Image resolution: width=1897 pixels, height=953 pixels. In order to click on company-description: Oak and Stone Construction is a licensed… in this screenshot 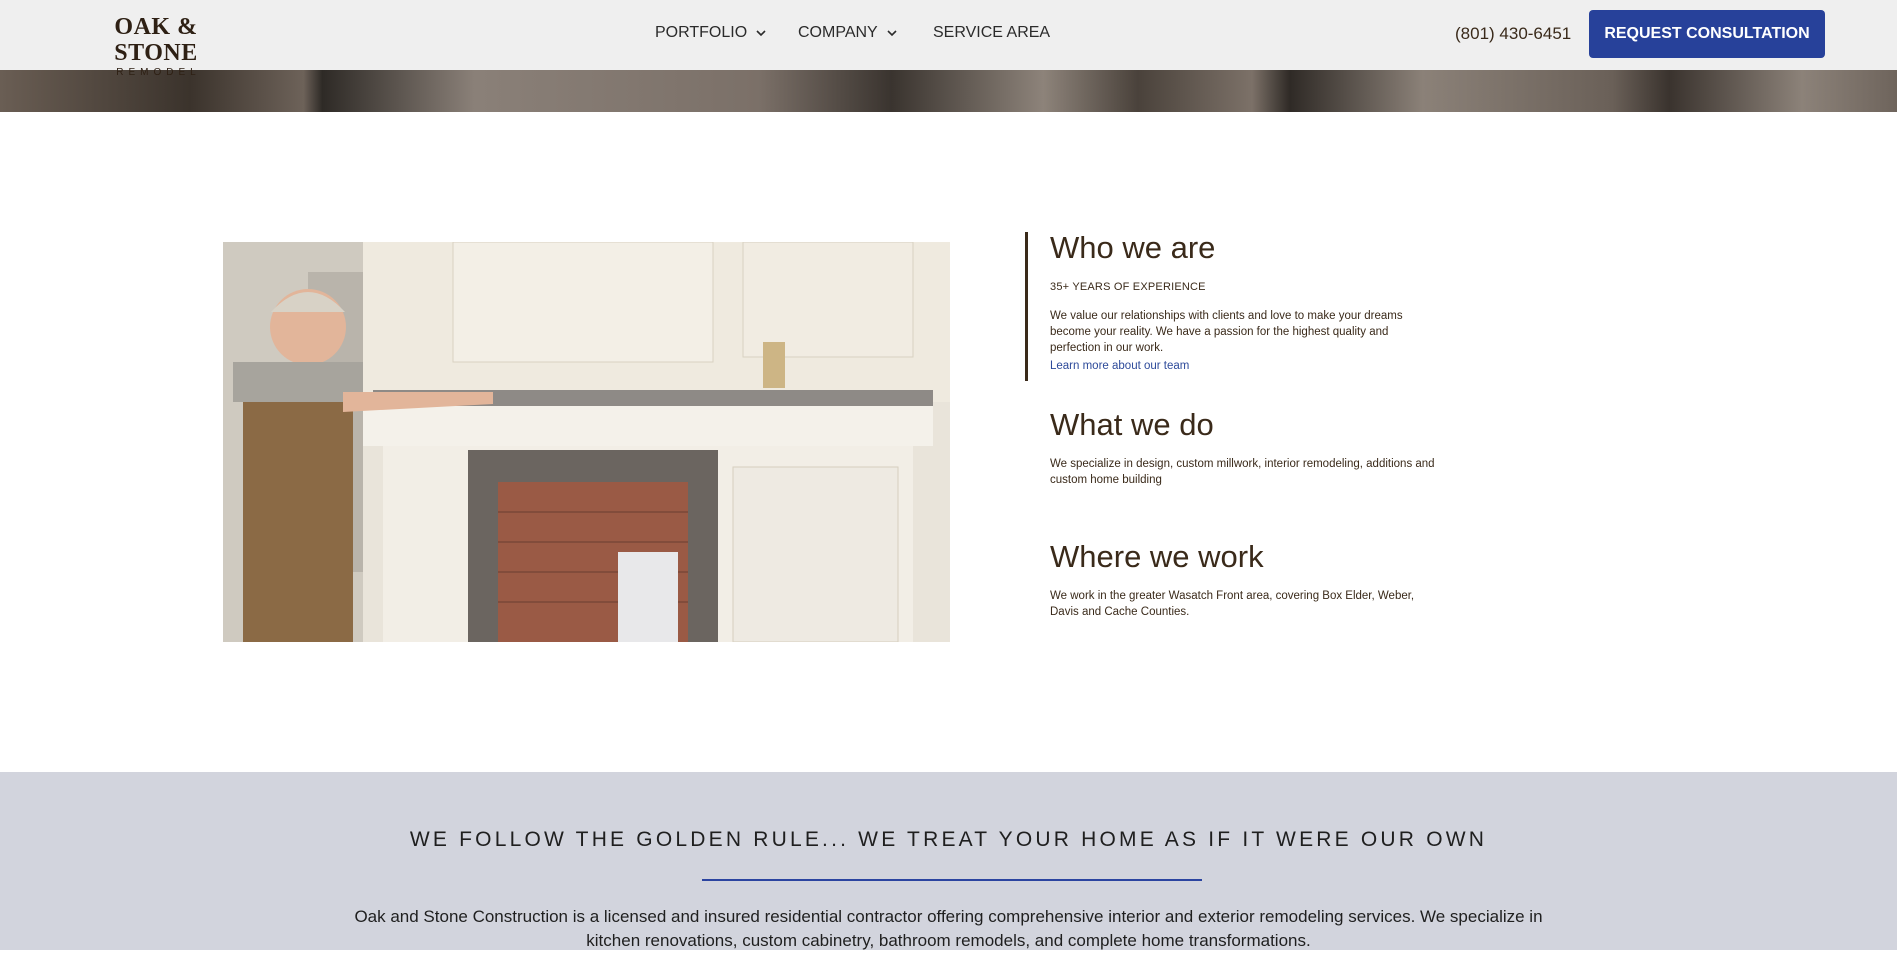, I will do `click(948, 928)`.